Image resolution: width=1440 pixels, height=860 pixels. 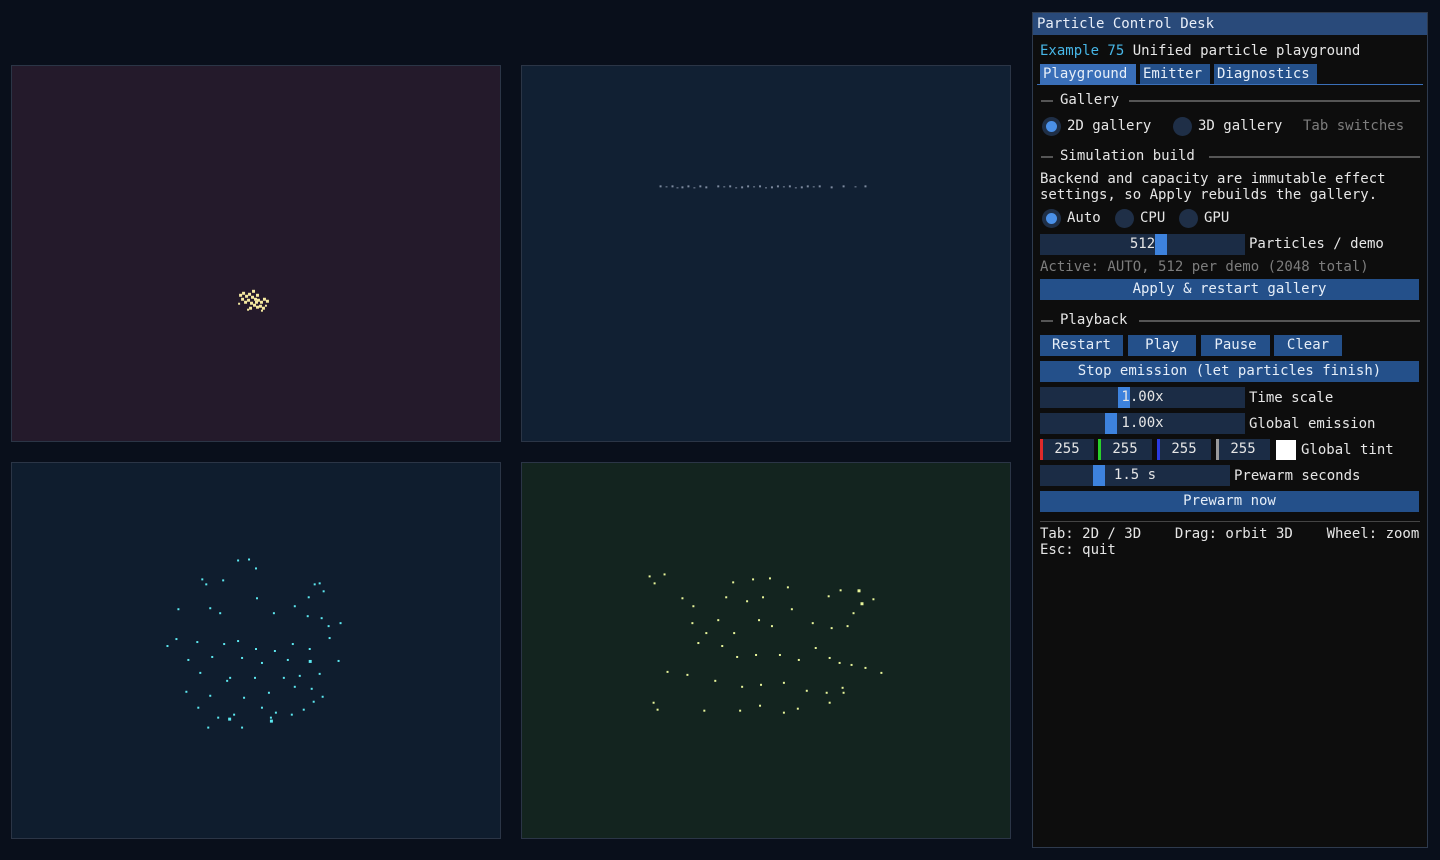 What do you see at coordinates (1188, 218) in the screenshot?
I see `backend-gpu-radio` at bounding box center [1188, 218].